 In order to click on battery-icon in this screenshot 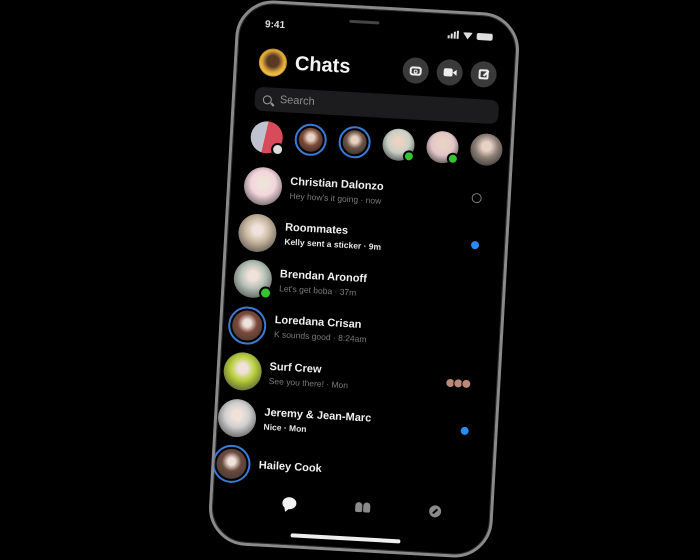, I will do `click(484, 36)`.